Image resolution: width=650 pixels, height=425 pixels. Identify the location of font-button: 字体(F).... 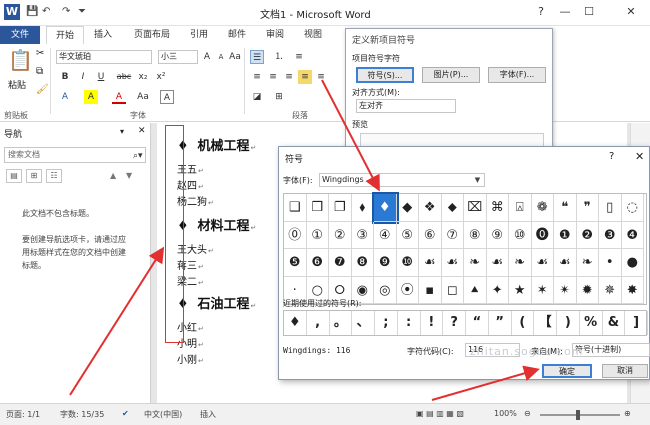
(517, 75).